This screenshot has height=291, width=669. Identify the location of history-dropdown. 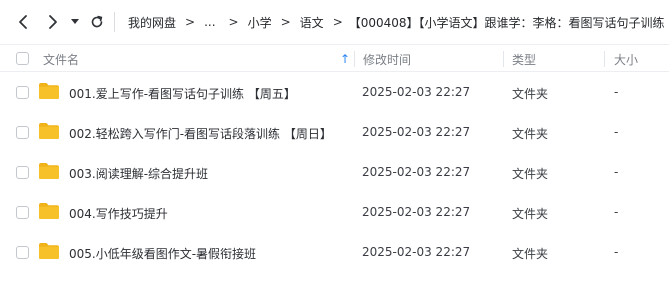
(75, 22).